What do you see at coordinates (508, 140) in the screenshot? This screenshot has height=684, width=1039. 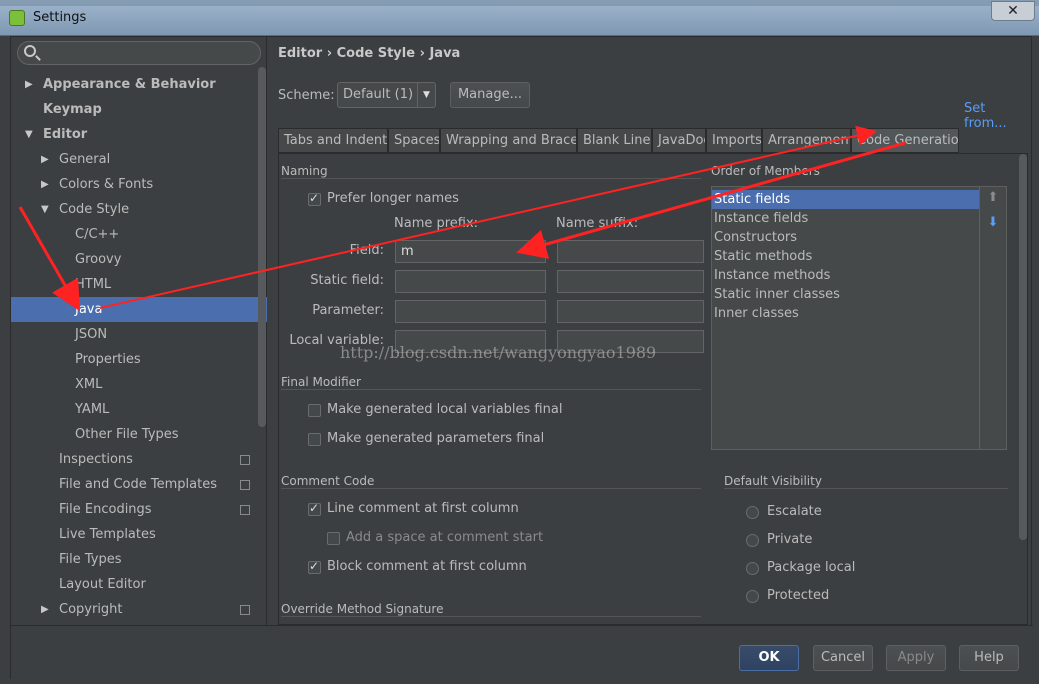 I see `tab-wrapping-and-braces: Wrapping and Braces` at bounding box center [508, 140].